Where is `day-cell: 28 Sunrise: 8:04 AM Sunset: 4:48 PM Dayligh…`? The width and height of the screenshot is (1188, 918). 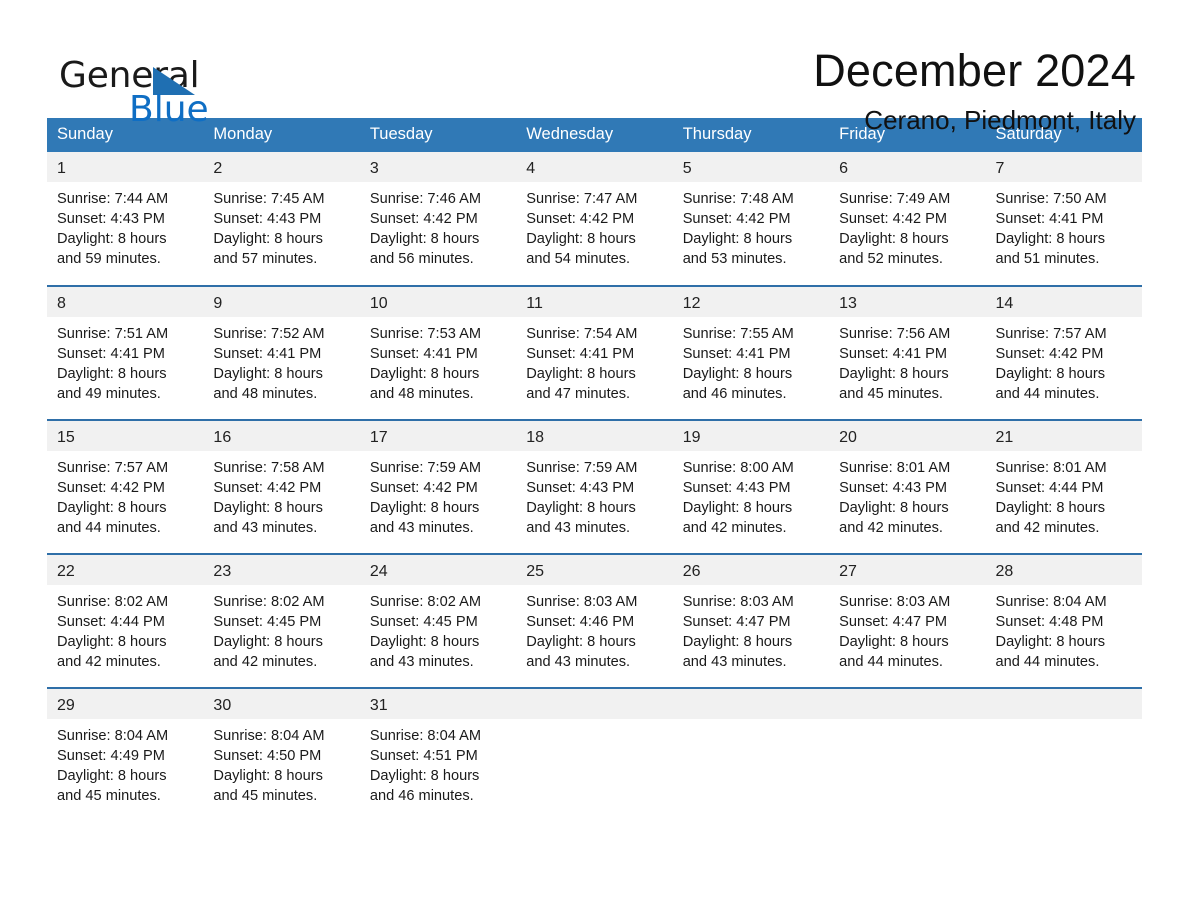 day-cell: 28 Sunrise: 8:04 AM Sunset: 4:48 PM Dayligh… is located at coordinates (1063, 620).